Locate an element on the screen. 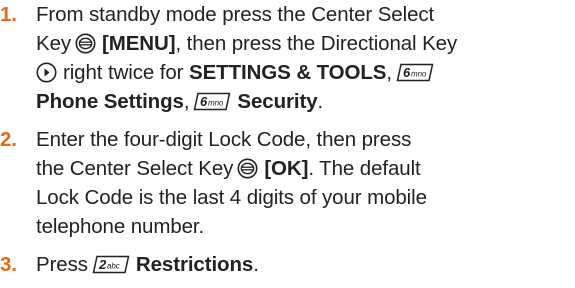 This screenshot has height=288, width=575. menu-phone-settings: Phone Settings is located at coordinates (110, 101).